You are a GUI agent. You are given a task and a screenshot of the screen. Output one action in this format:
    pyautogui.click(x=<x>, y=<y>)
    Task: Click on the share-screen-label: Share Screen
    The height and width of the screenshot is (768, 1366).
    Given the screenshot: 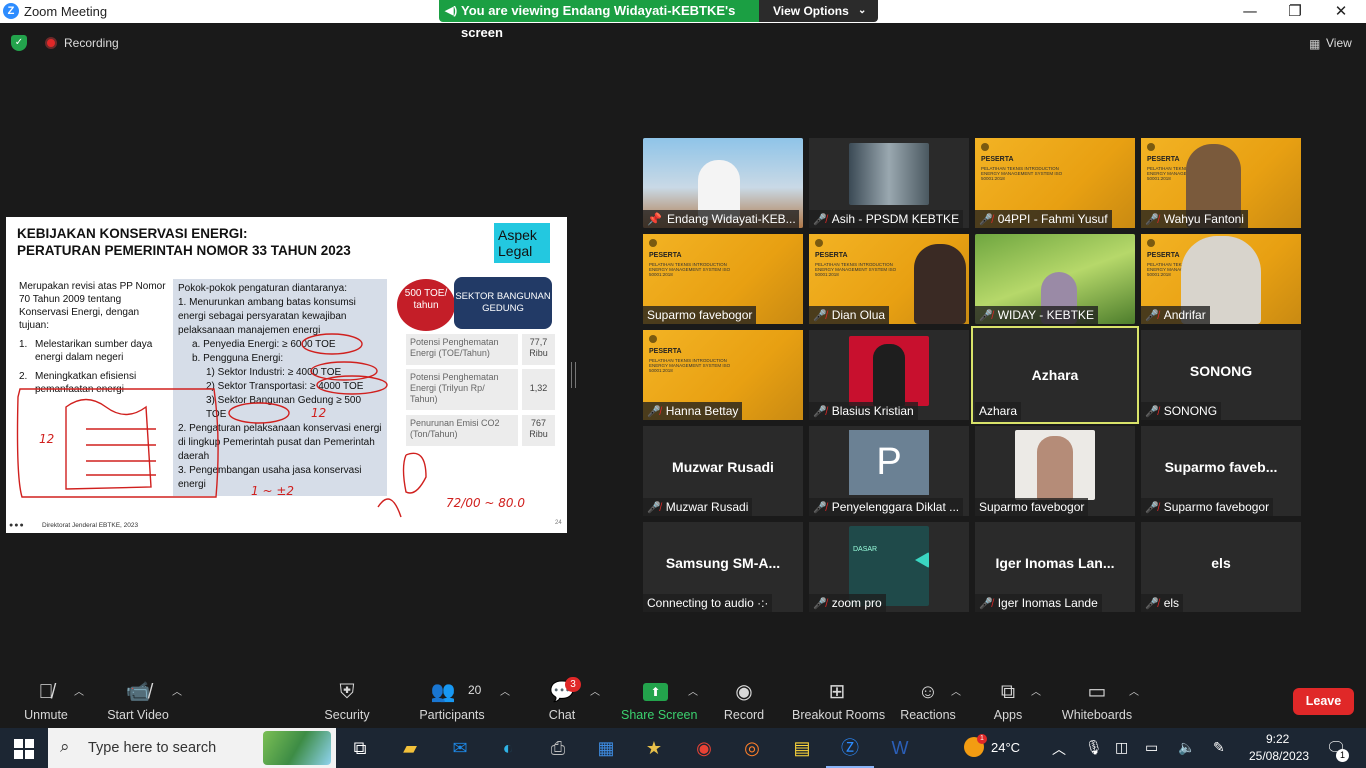 What is the action you would take?
    pyautogui.click(x=659, y=715)
    